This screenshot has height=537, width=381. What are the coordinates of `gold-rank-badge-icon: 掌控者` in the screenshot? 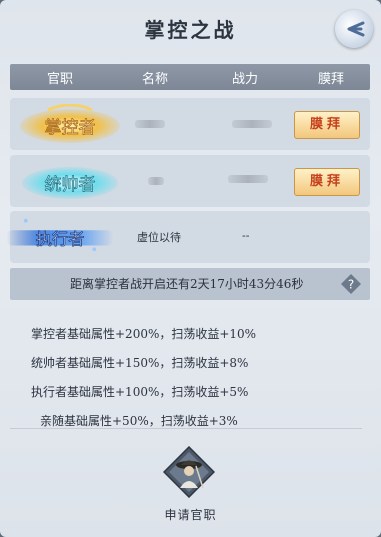 It's located at (70, 123).